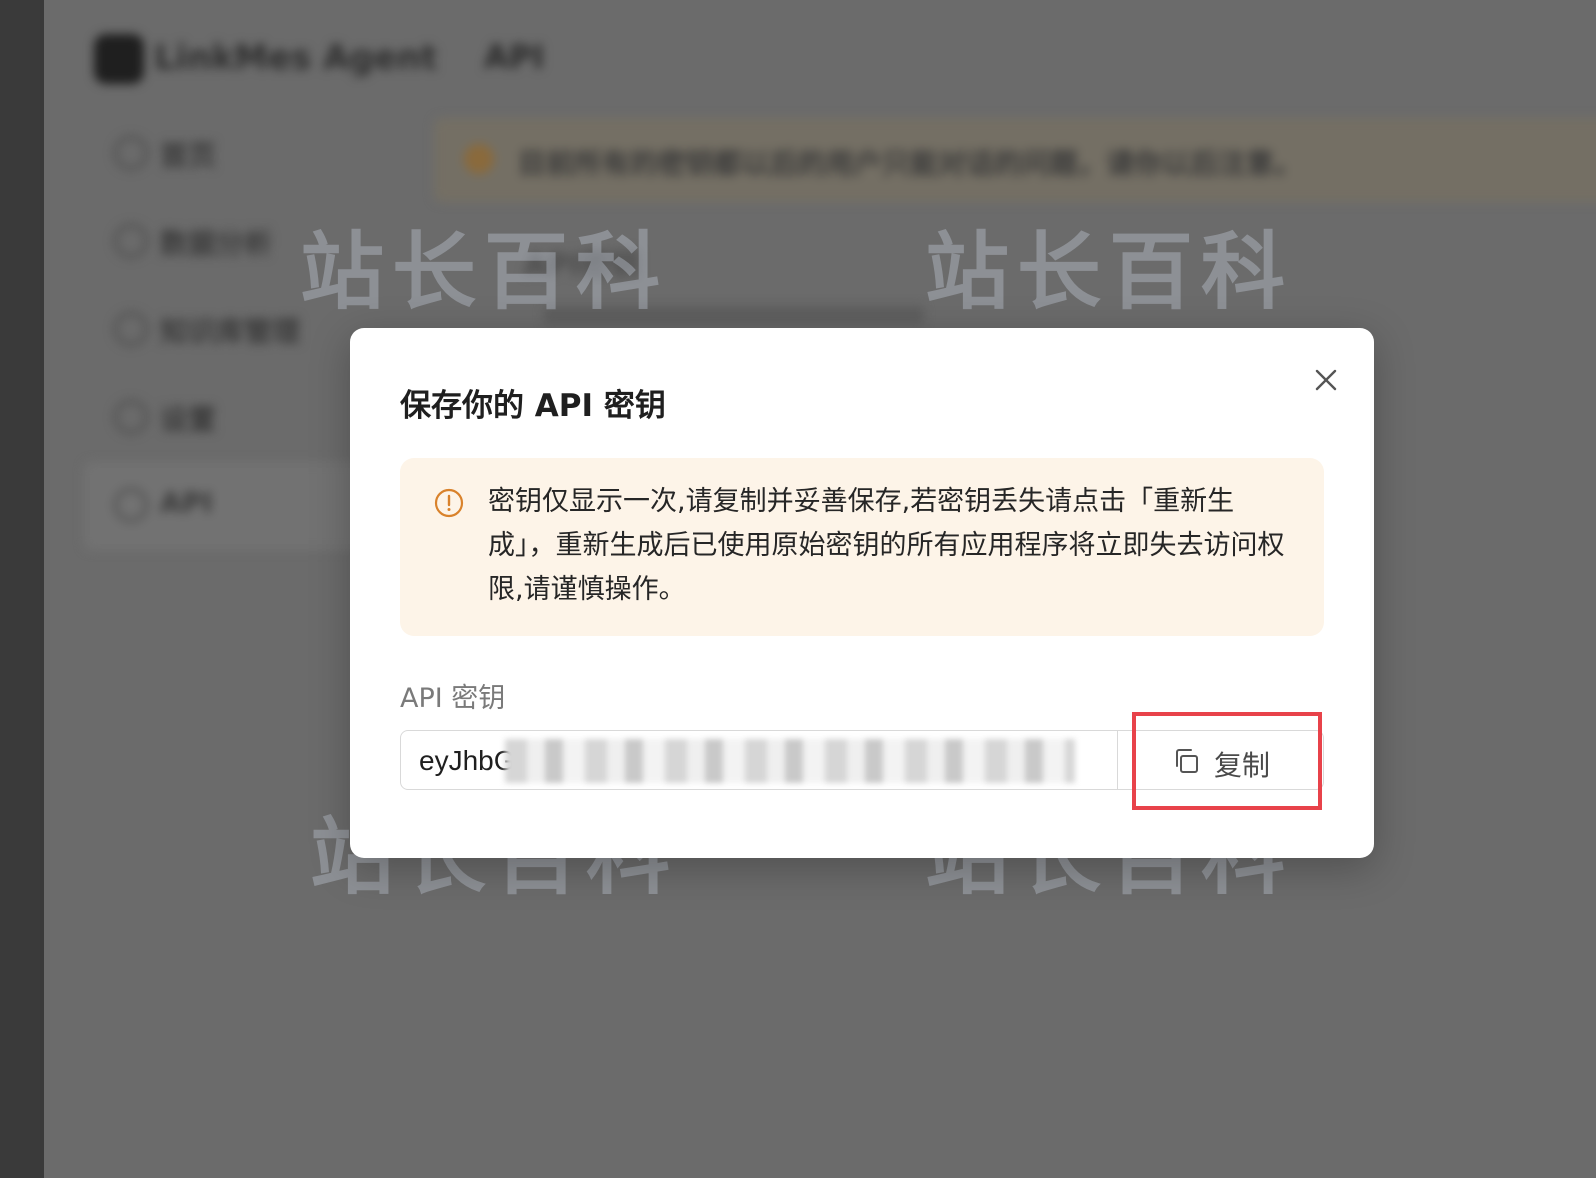  Describe the element at coordinates (216, 243) in the screenshot. I see `sidebar-item-label: 数据分析` at that location.